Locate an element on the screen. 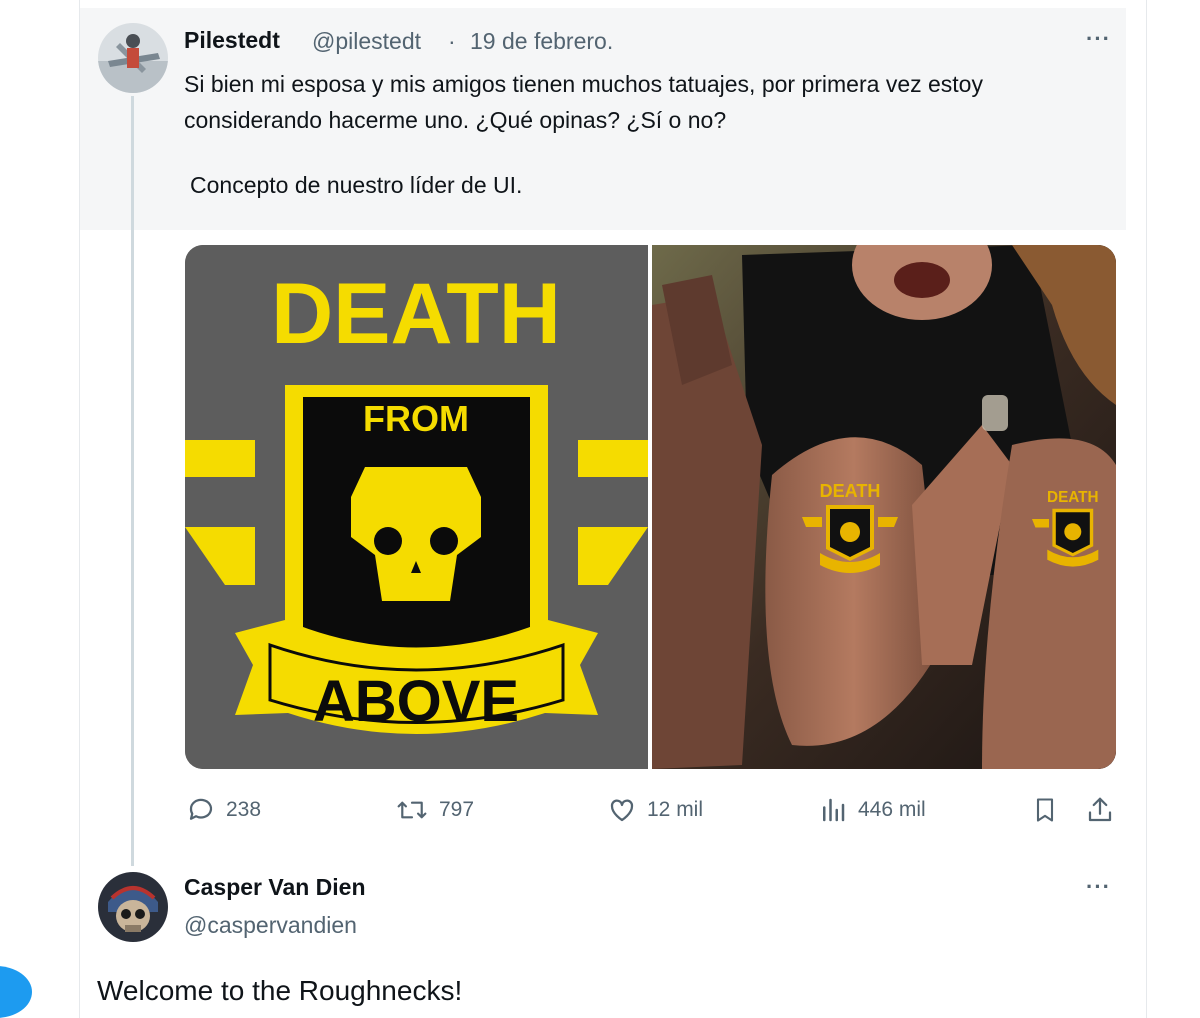 The height and width of the screenshot is (1018, 1200). tattoo1-death-text: DEATH is located at coordinates (850, 491).